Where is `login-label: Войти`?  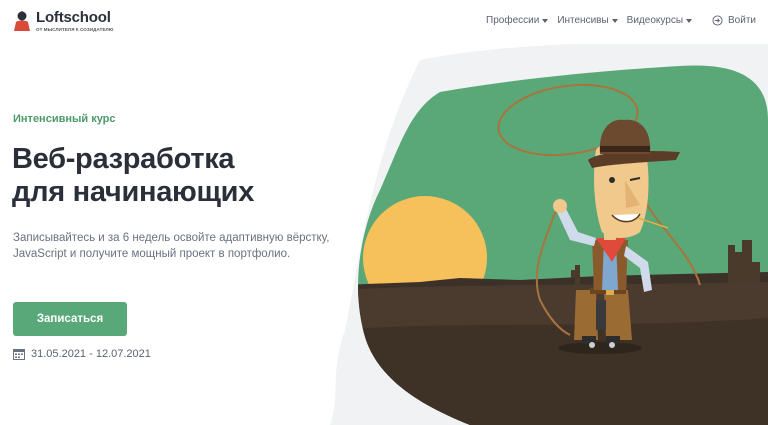
login-label: Войти is located at coordinates (742, 20).